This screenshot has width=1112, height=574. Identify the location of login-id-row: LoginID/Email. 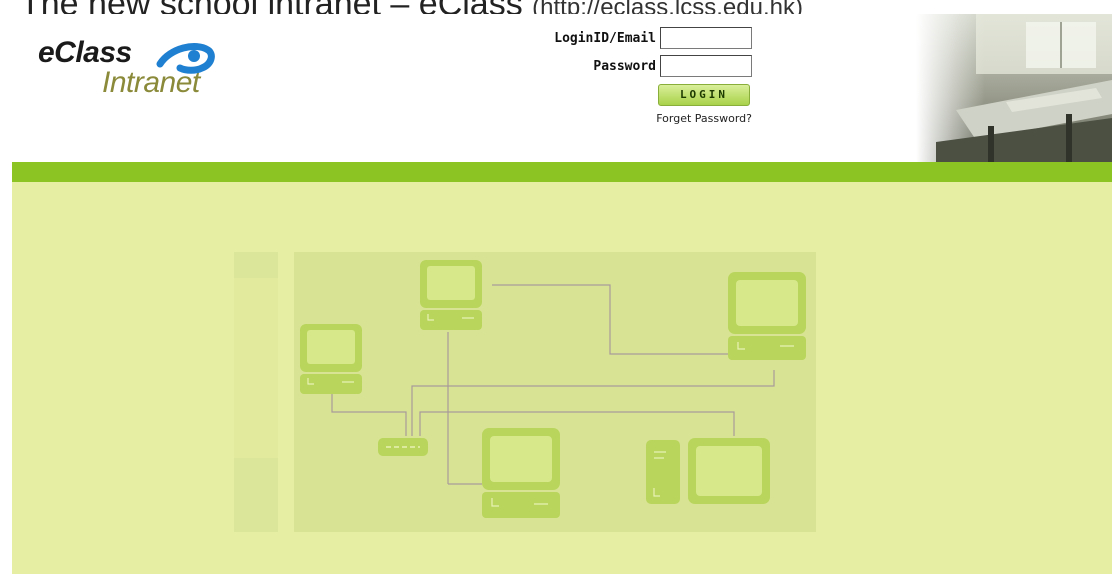
(653, 38).